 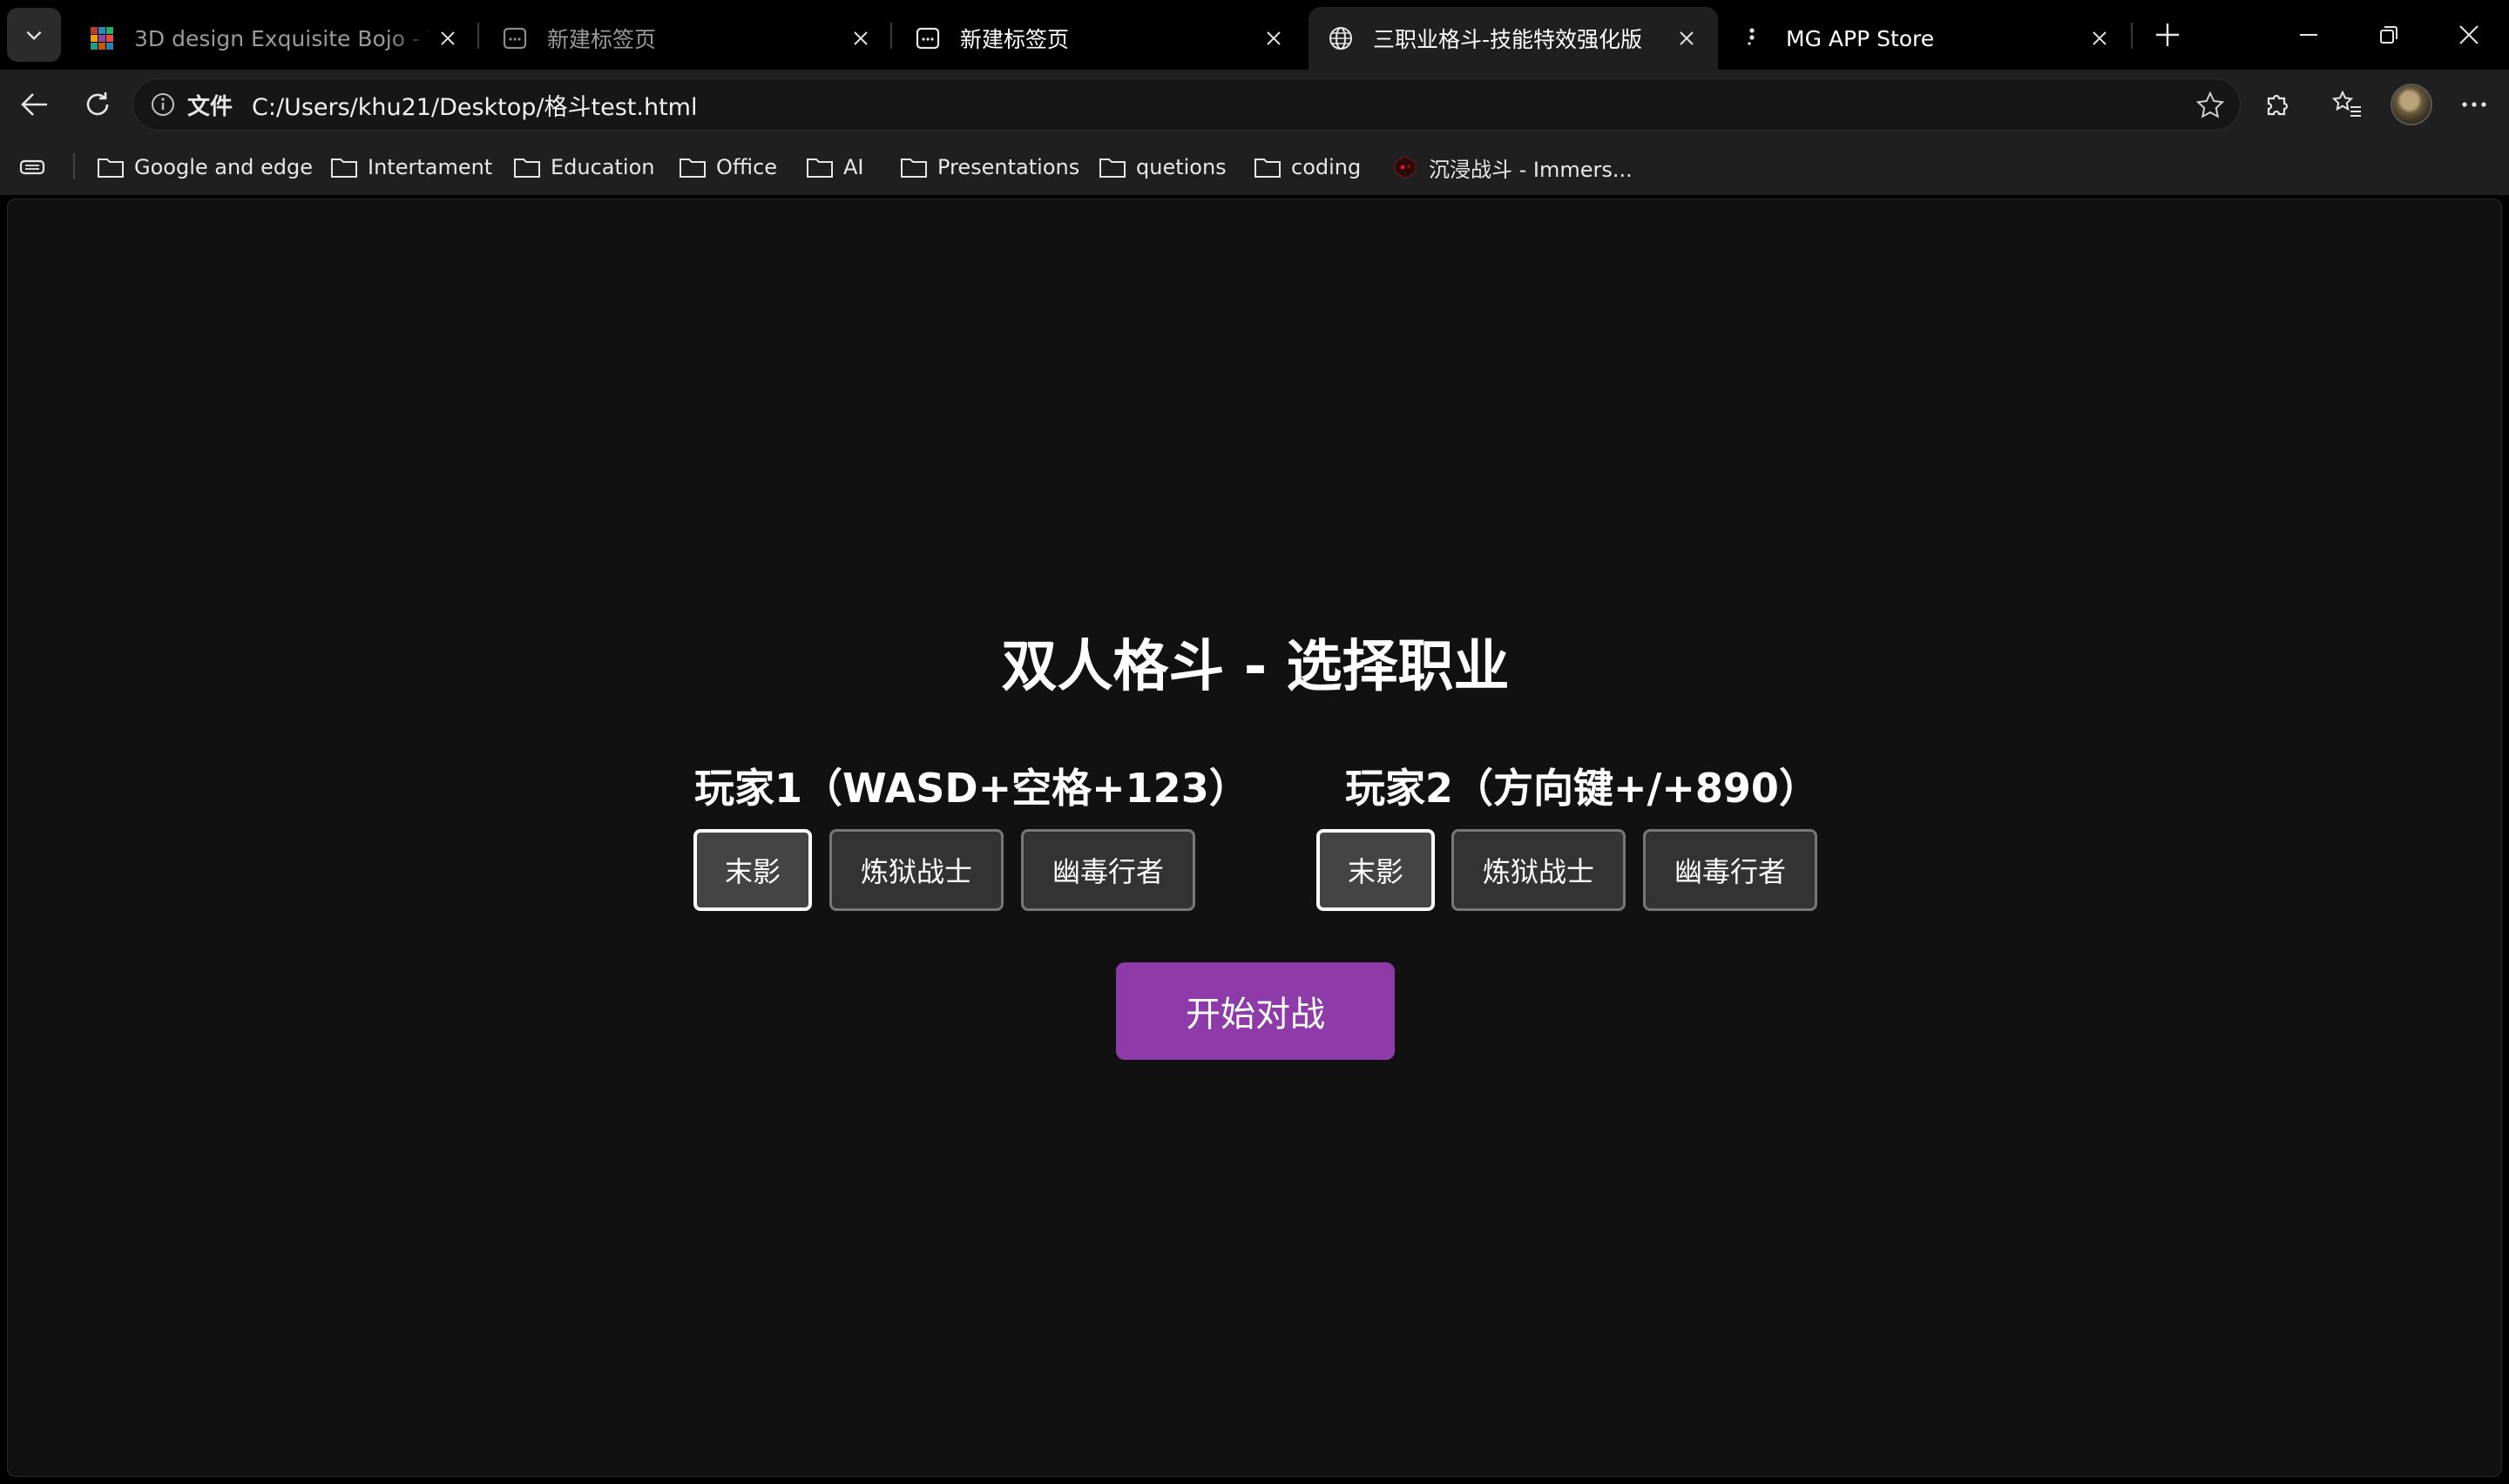 I want to click on chevron-down-icon, so click(x=34, y=35).